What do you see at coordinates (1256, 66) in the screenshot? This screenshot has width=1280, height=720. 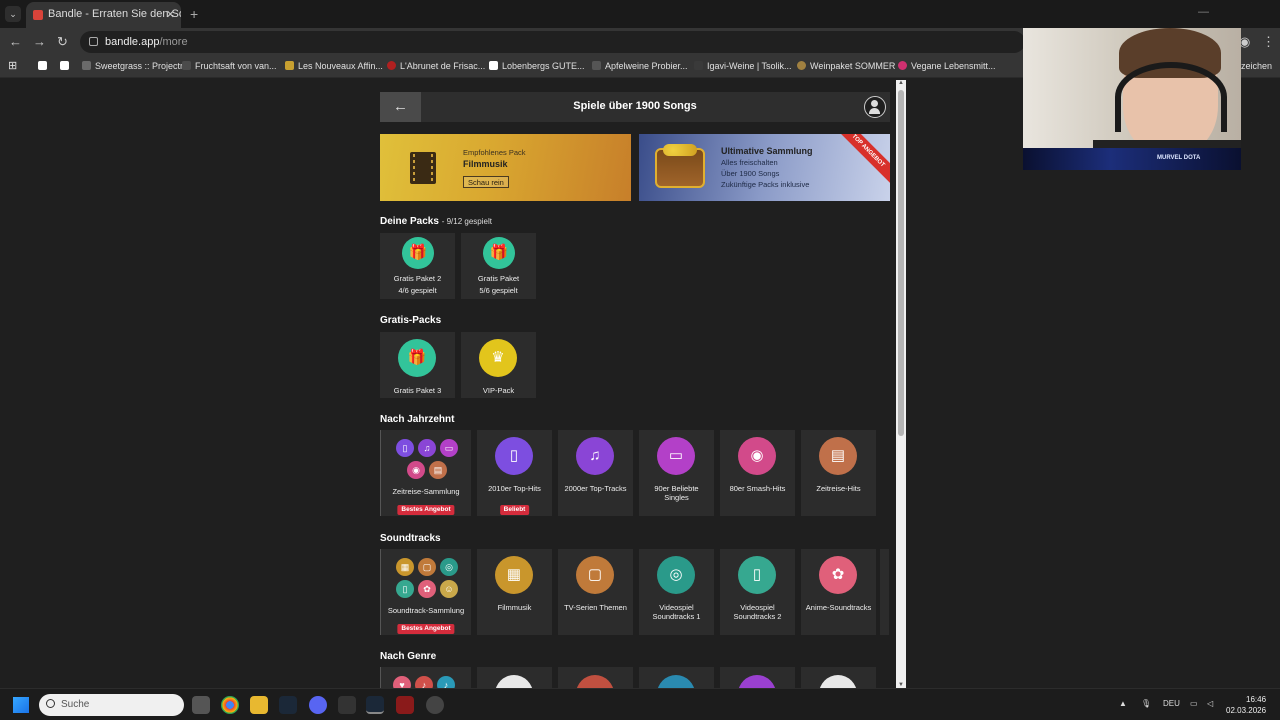 I see `all-bookmarks: zeichen` at bounding box center [1256, 66].